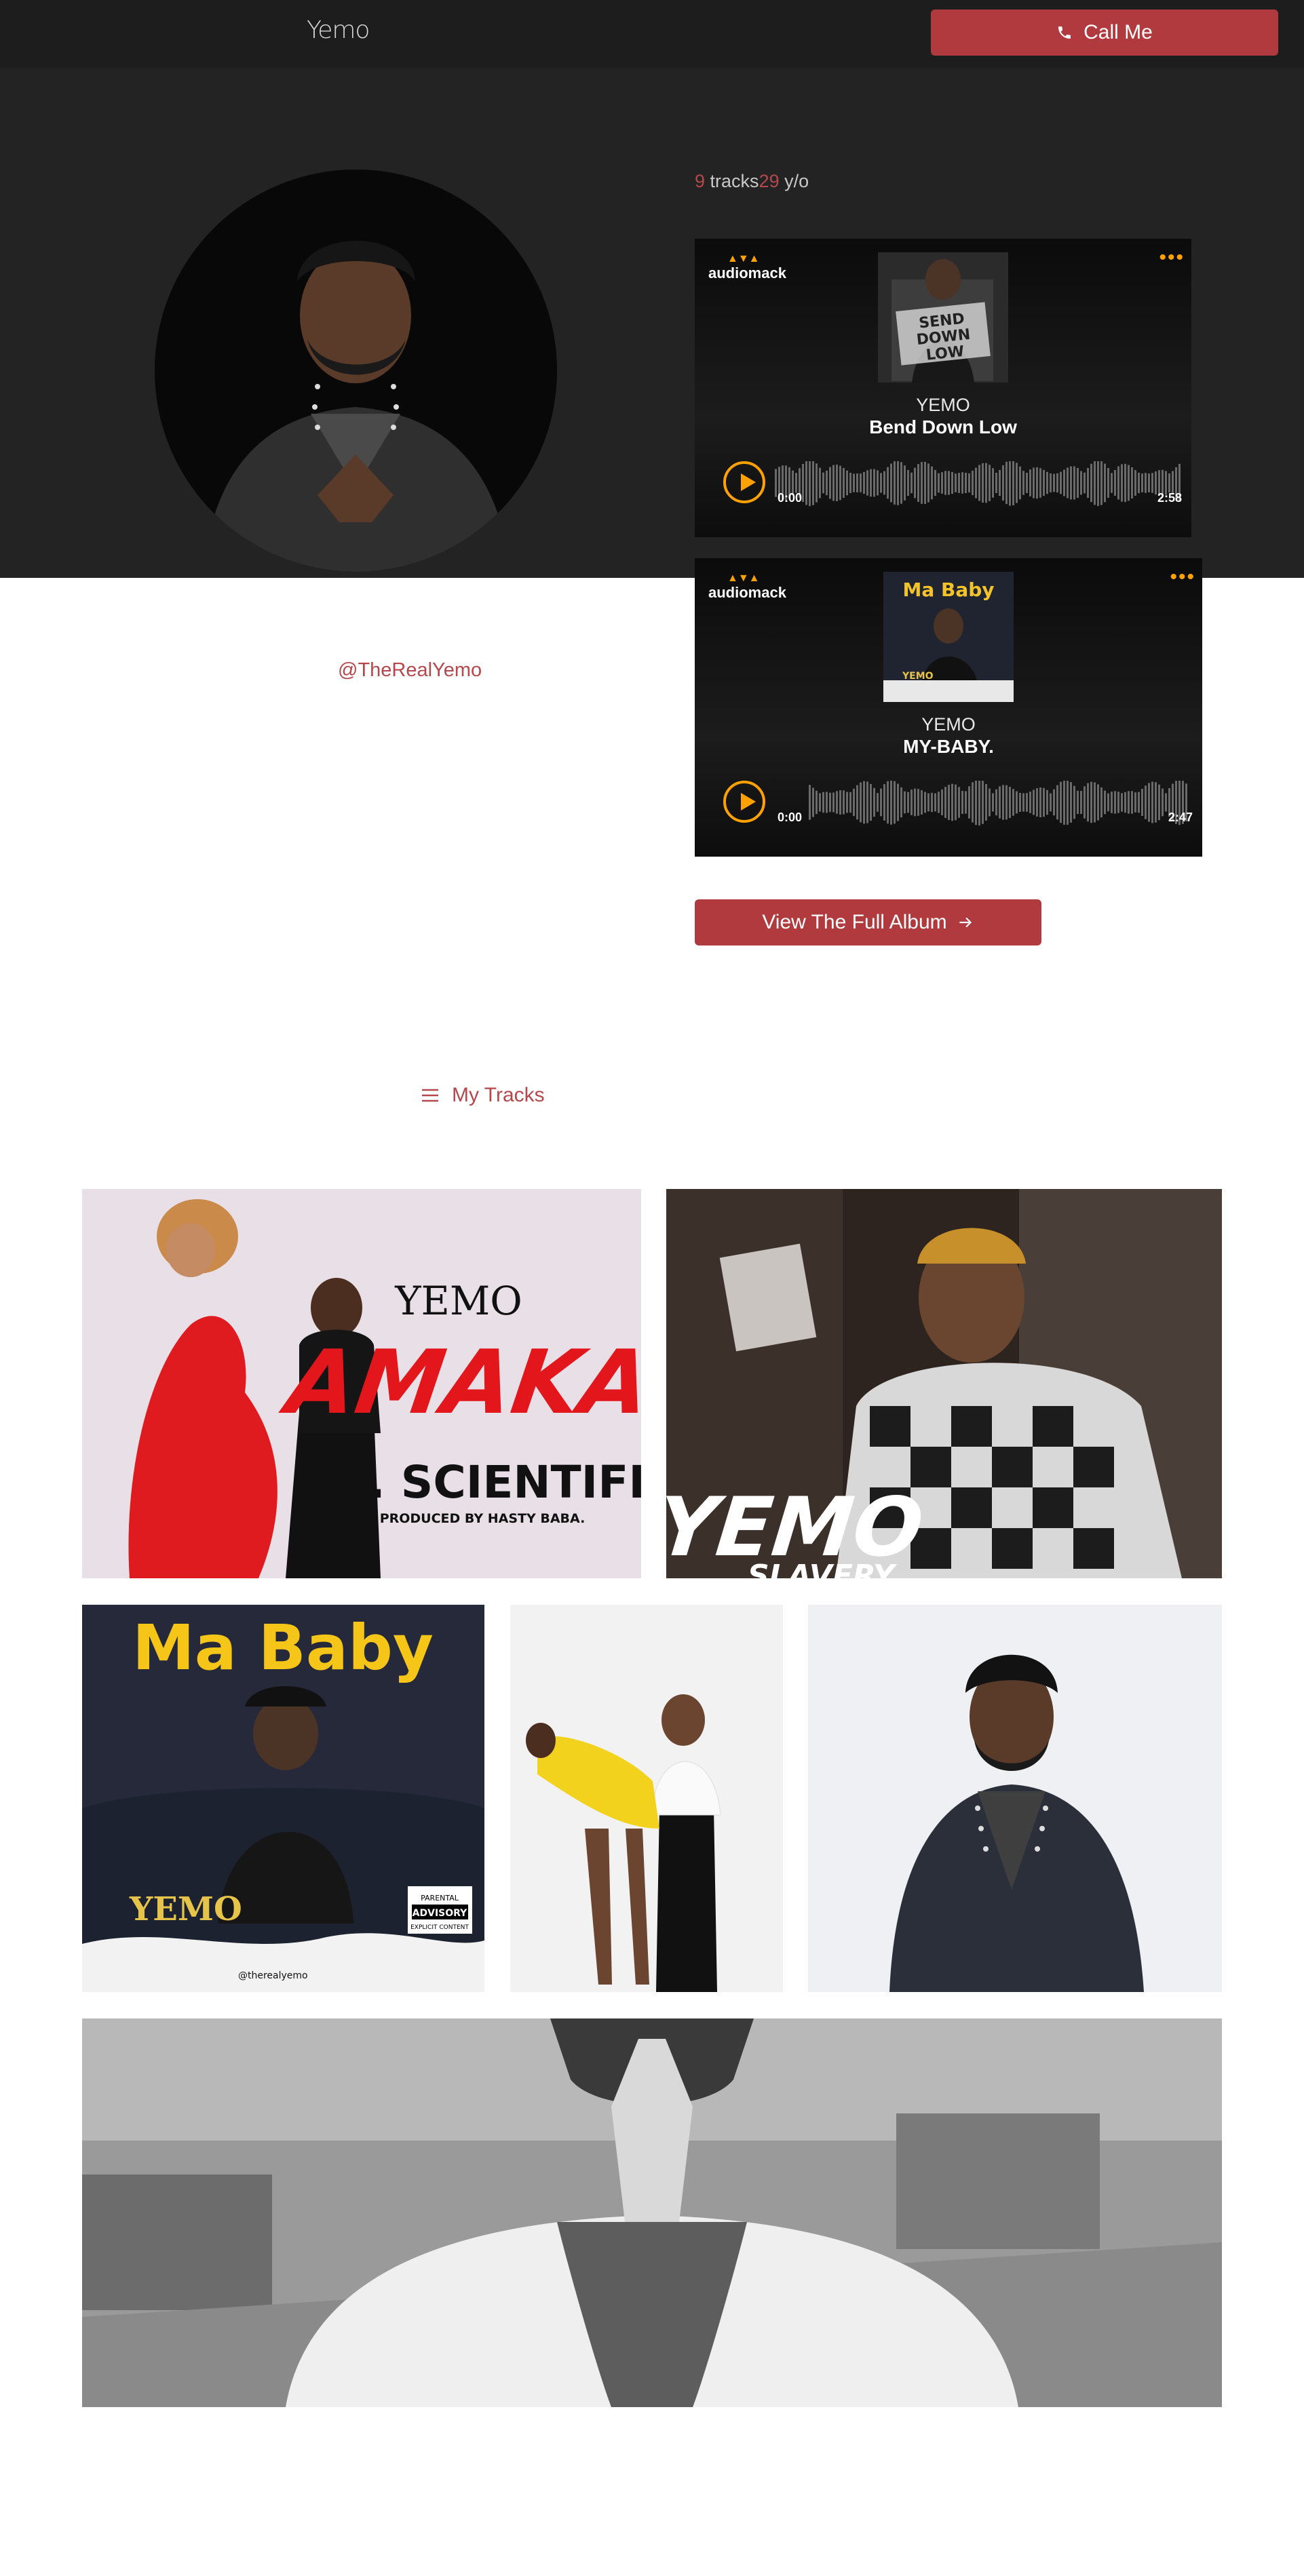  I want to click on call-me-button: Call Me, so click(1104, 32).